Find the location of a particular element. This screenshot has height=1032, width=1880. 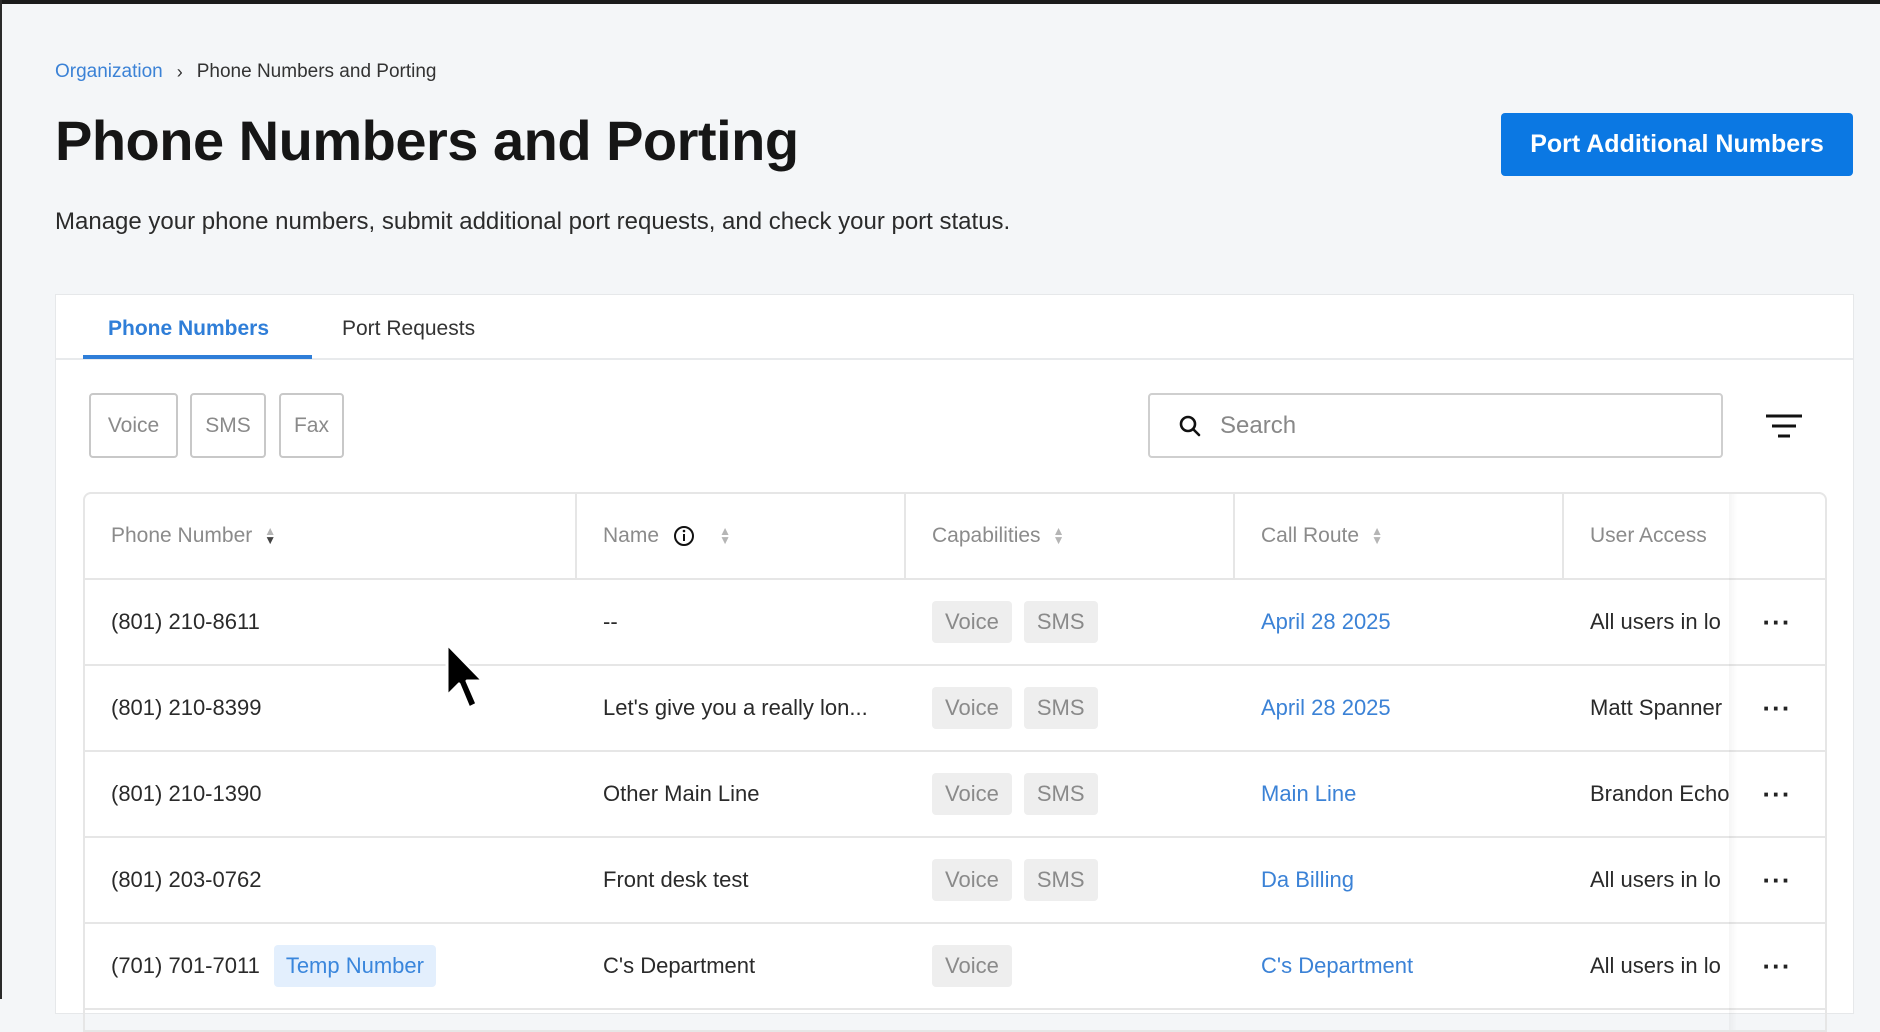

mouse-cursor-icon is located at coordinates (465, 676).